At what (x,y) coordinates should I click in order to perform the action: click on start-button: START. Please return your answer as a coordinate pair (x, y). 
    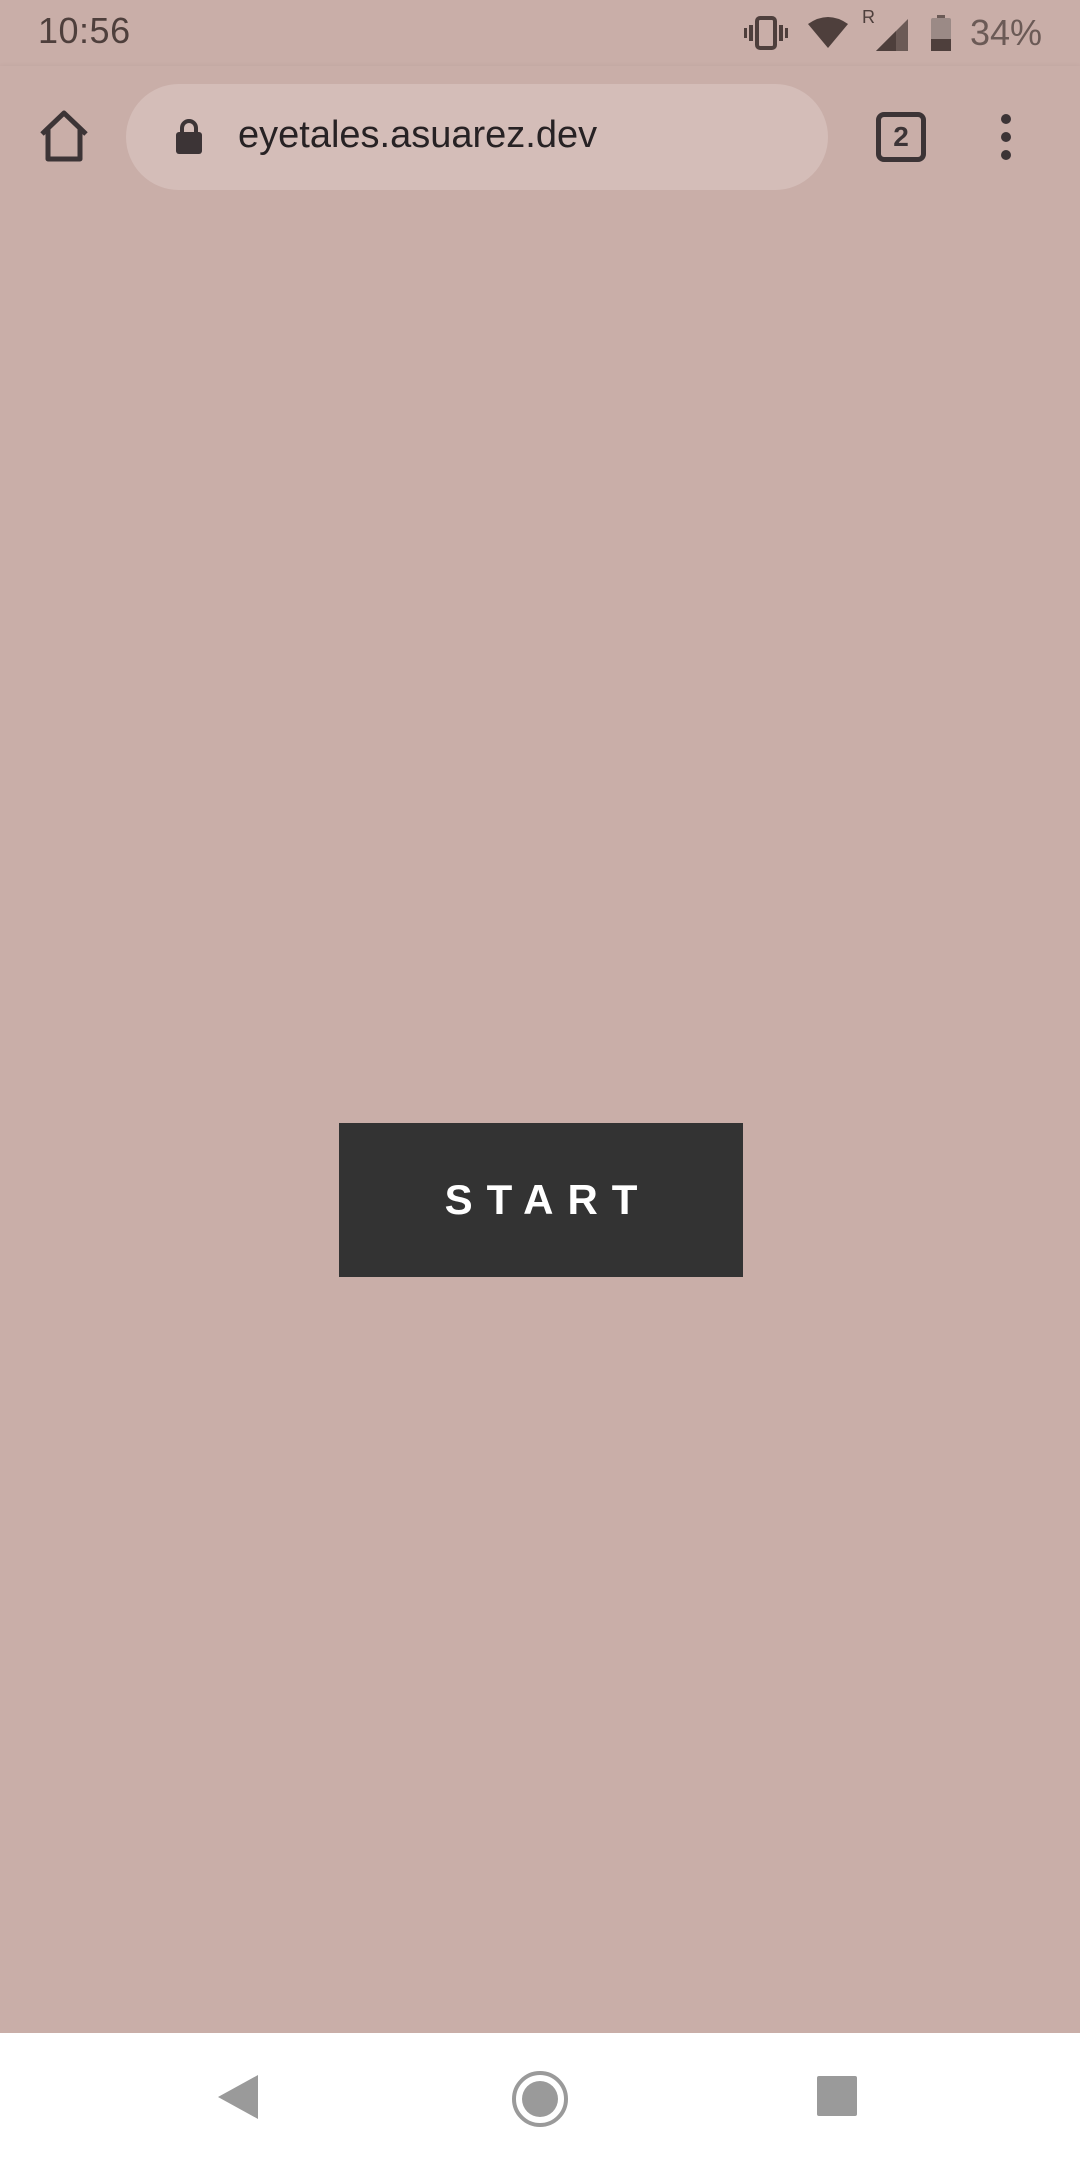
    Looking at the image, I should click on (541, 1200).